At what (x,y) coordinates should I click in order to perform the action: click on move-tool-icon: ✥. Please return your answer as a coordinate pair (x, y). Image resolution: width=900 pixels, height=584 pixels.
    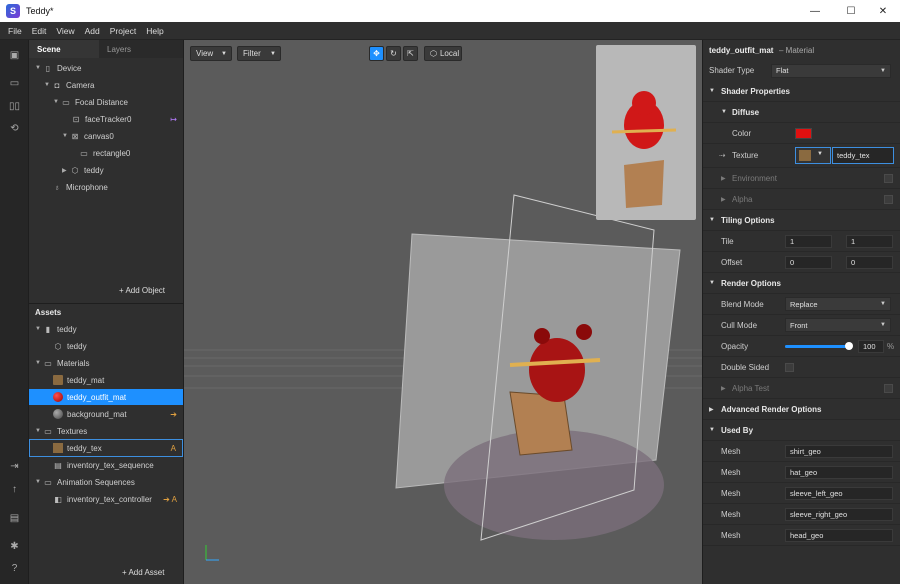
    Looking at the image, I should click on (376, 53).